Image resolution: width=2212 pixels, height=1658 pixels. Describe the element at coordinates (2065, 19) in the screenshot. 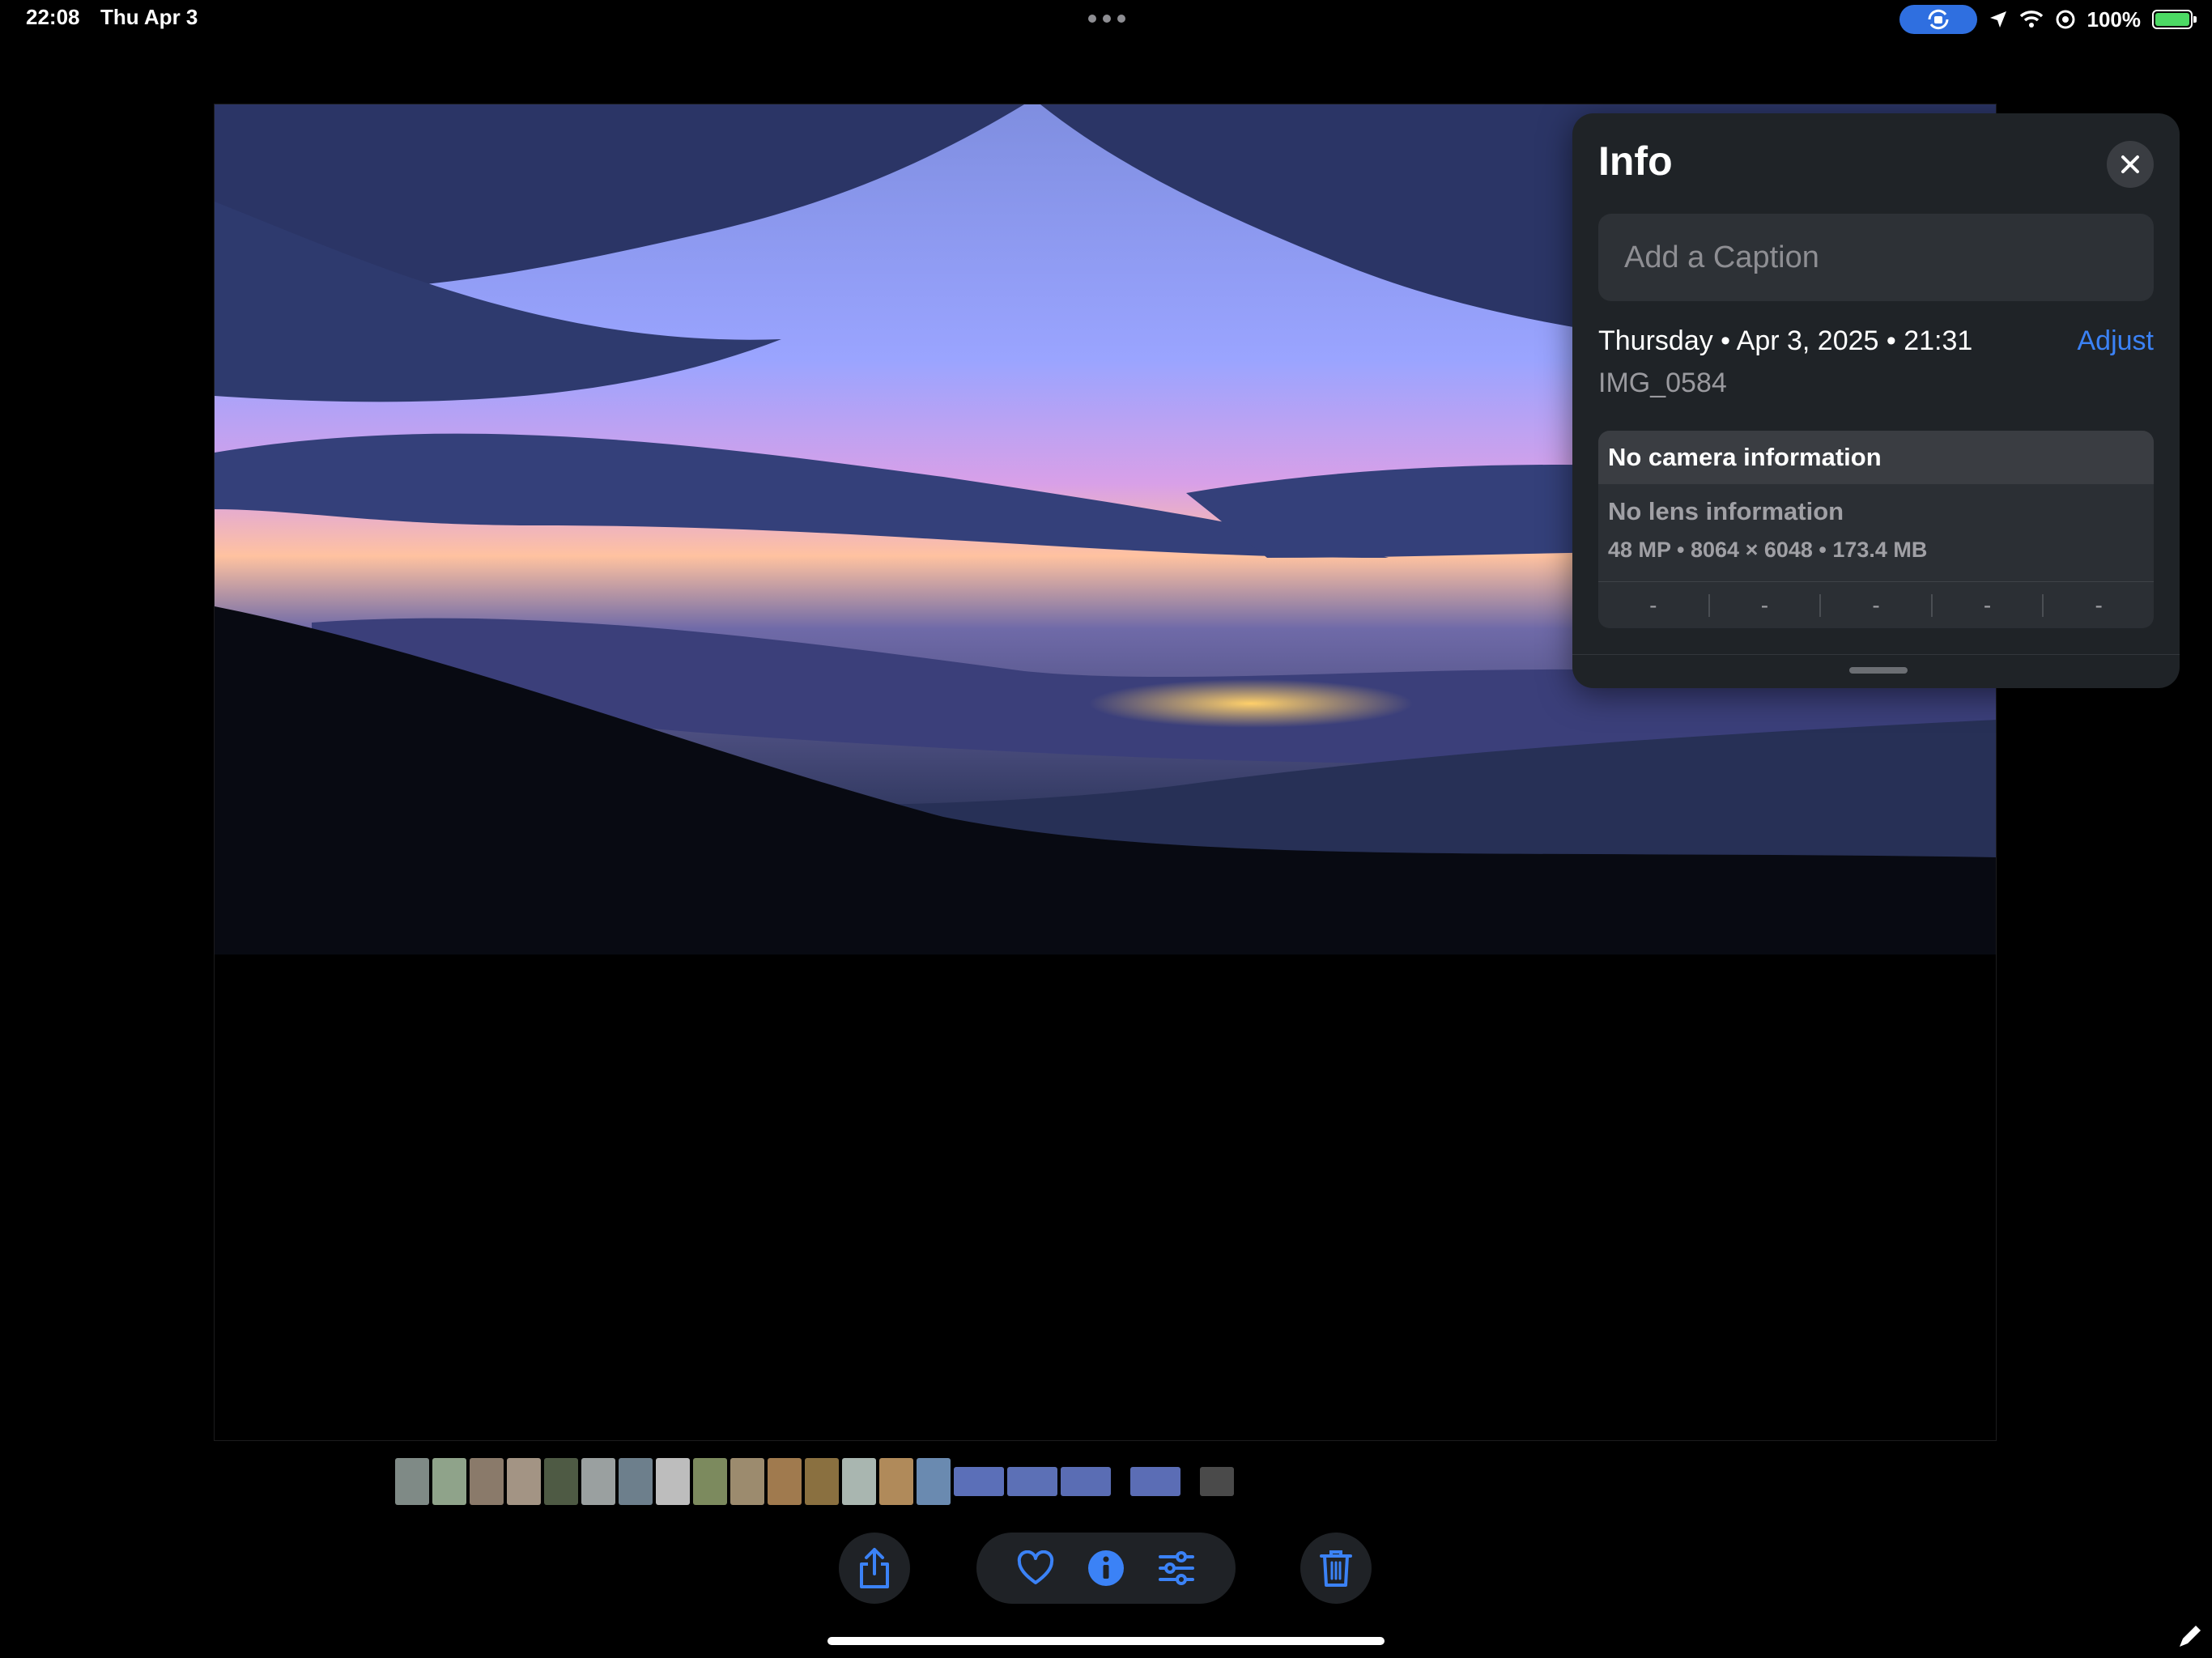

I see `do-not-disturb-icon` at that location.